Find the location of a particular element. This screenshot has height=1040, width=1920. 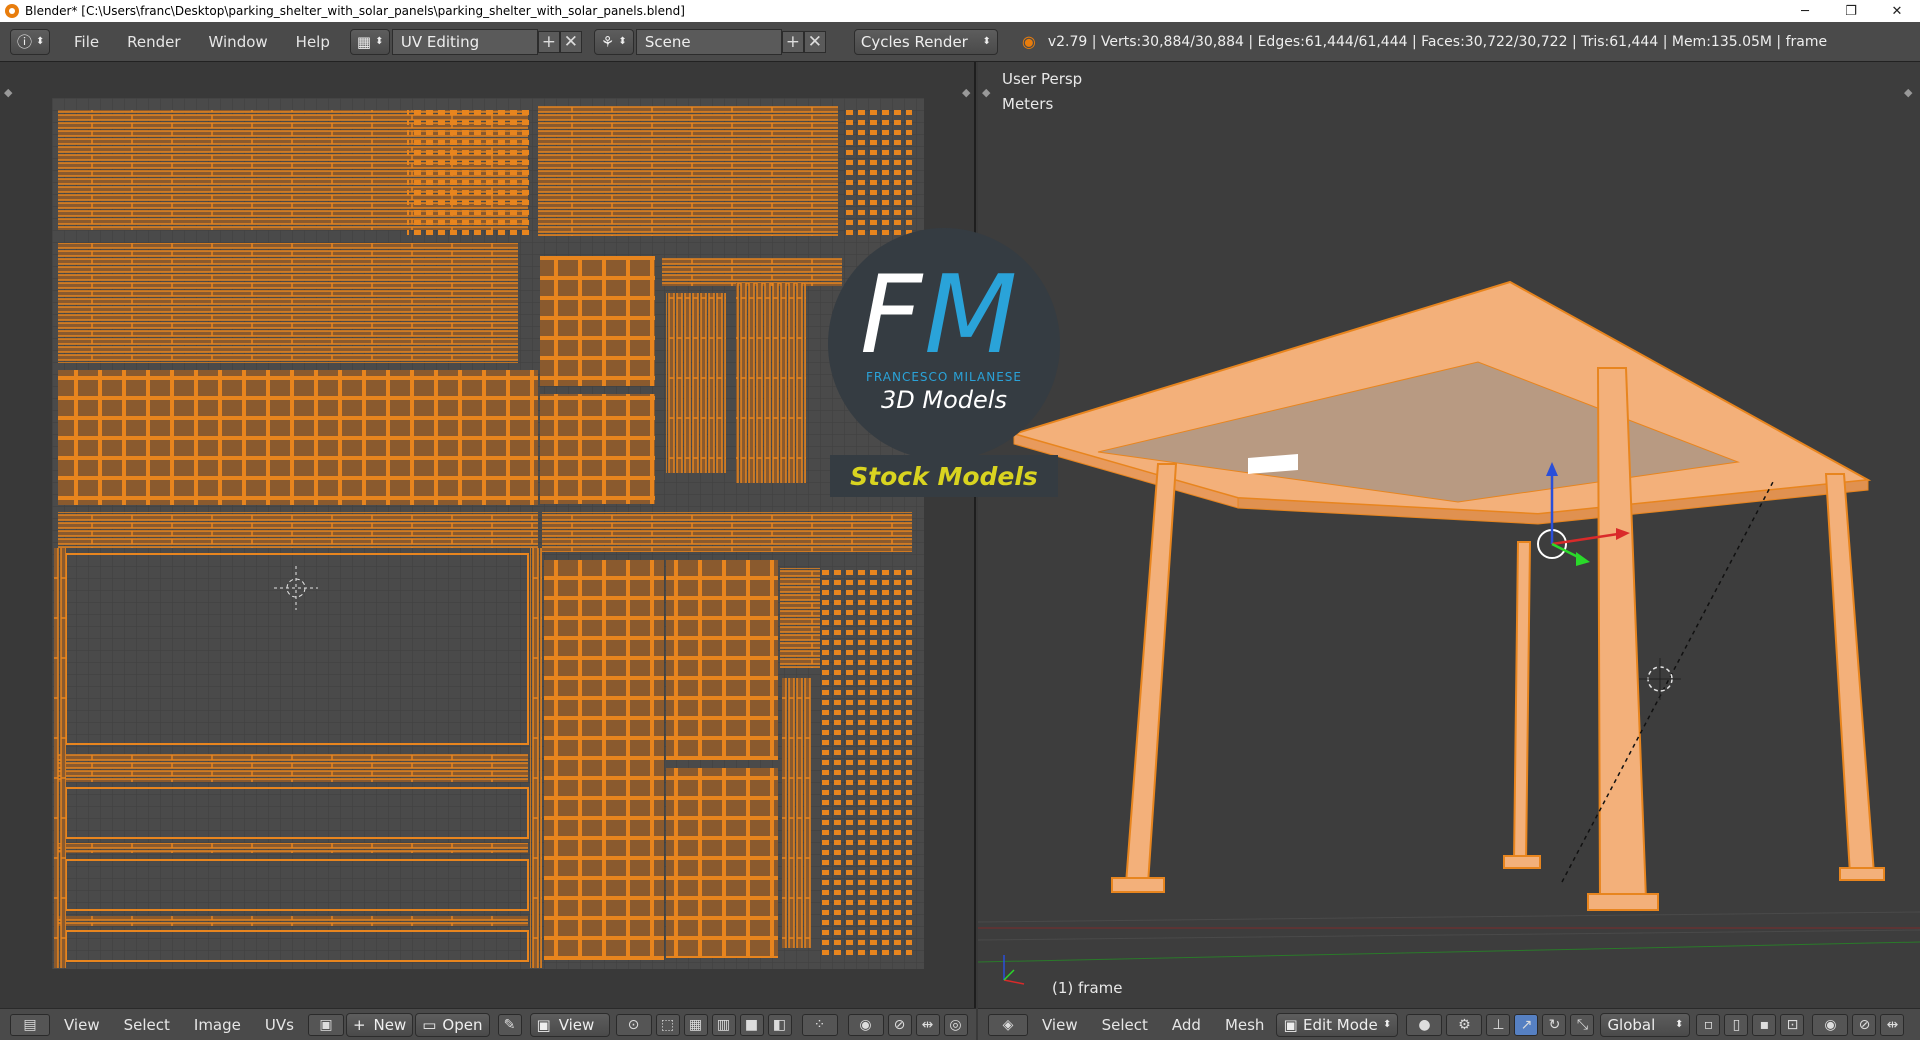

orientation-dropdown: Global ⬍ is located at coordinates (1645, 1024).